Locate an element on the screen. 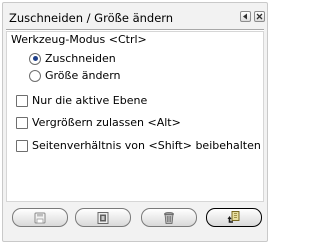  delete-button is located at coordinates (169, 217).